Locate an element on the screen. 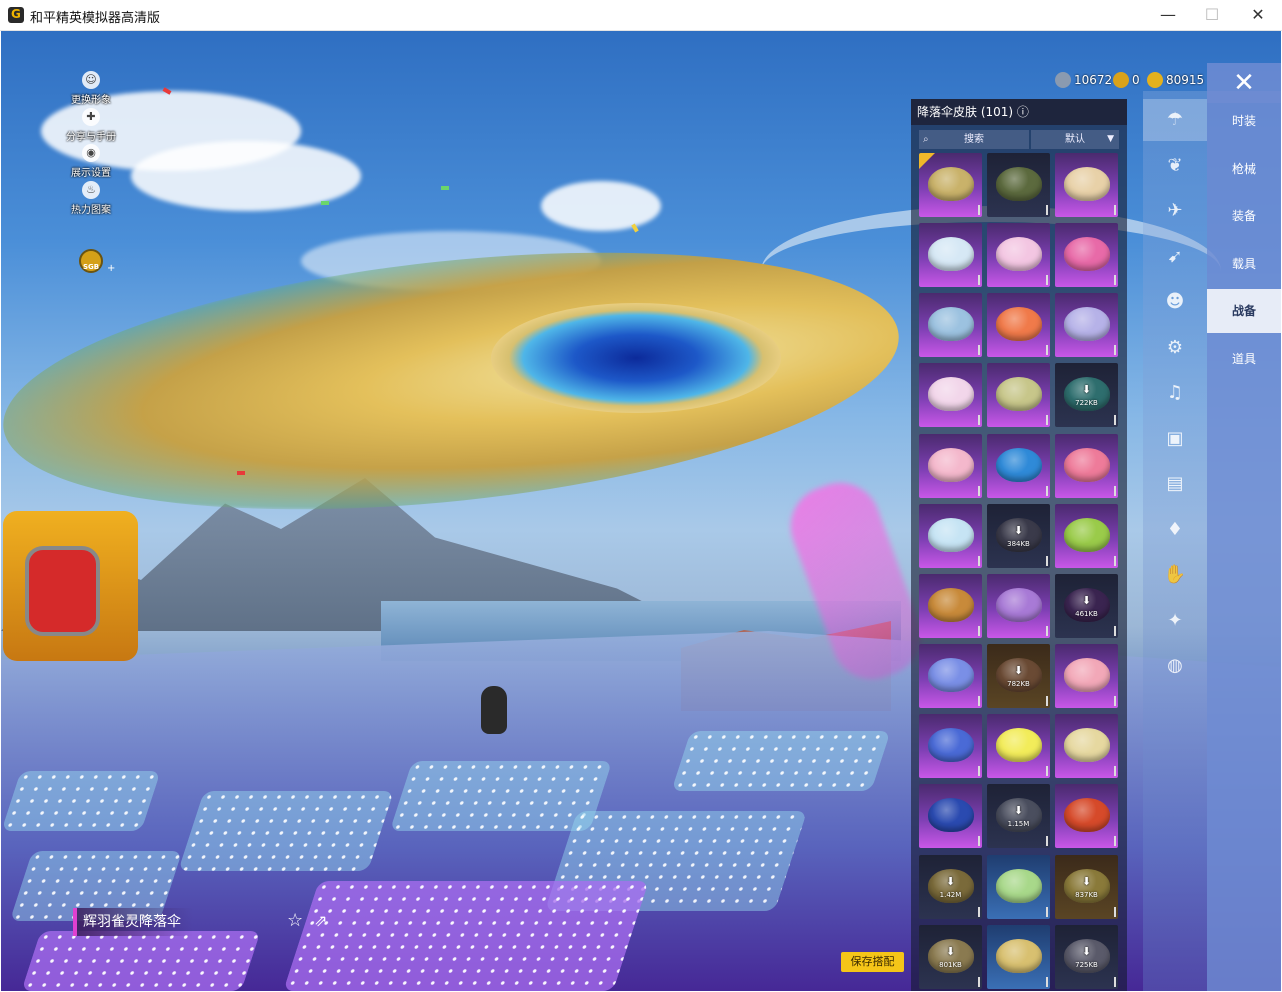 This screenshot has width=1282, height=992. currency-value: 0 is located at coordinates (1136, 80).